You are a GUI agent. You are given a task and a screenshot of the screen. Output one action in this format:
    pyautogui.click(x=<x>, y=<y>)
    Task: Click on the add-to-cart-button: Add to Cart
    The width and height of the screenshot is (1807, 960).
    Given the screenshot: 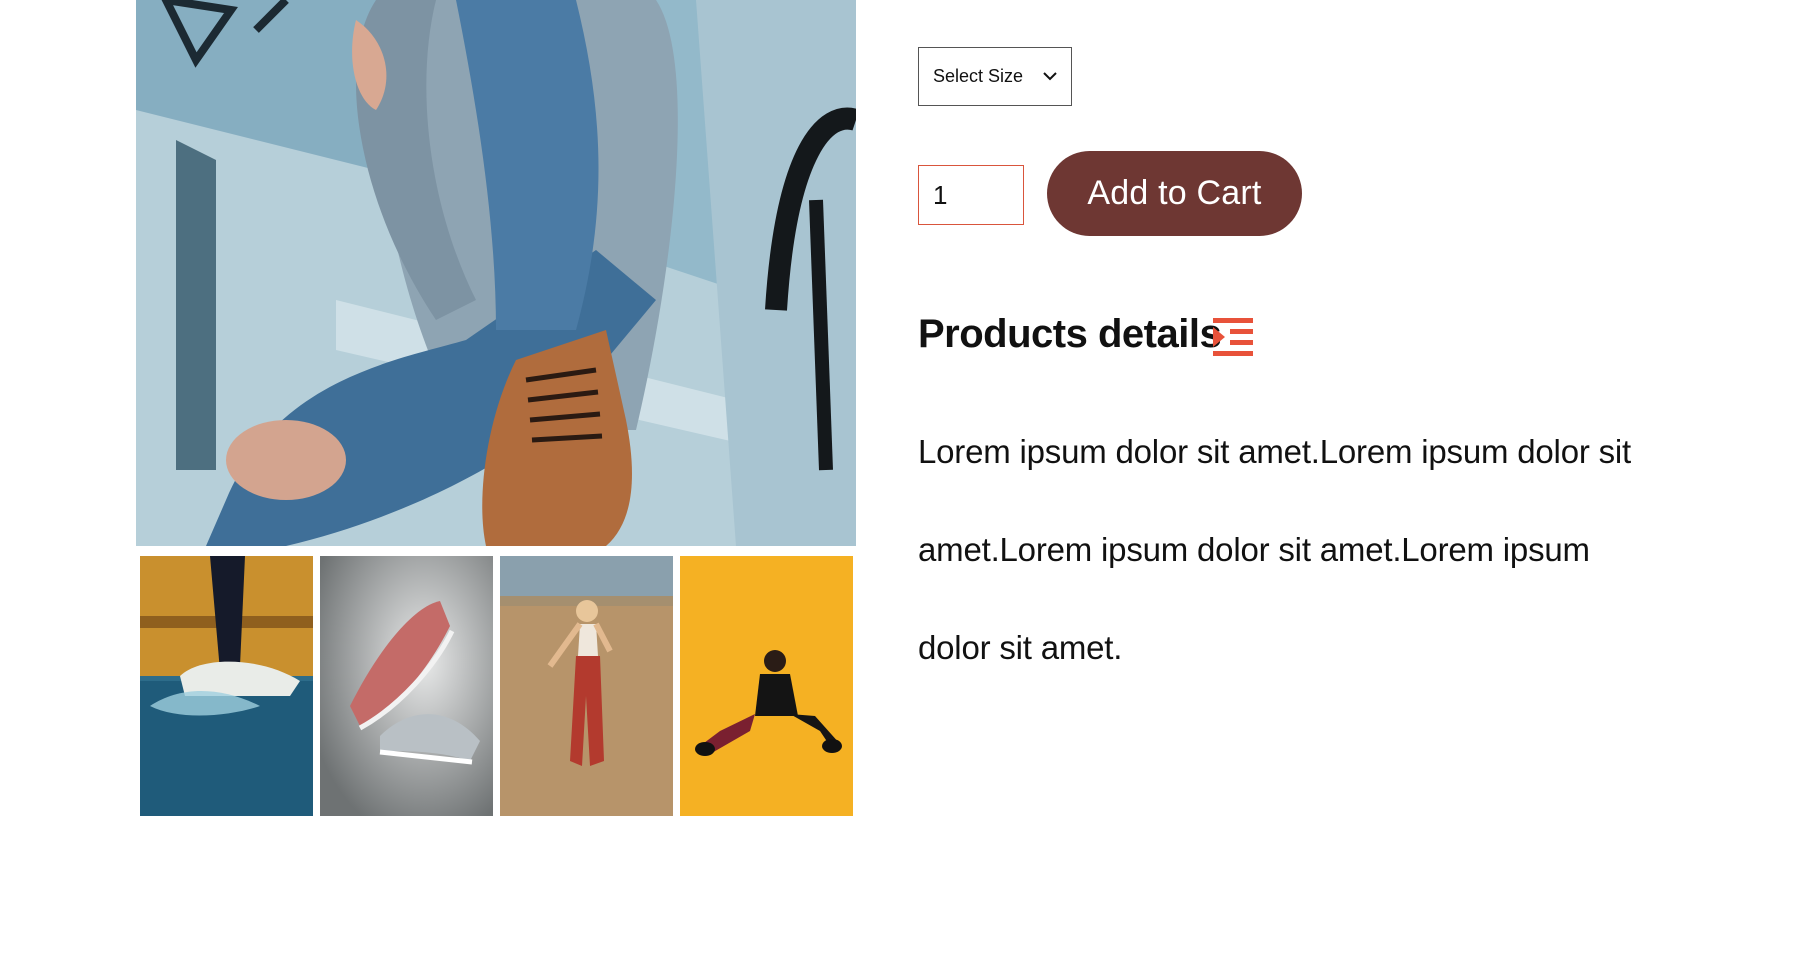 What is the action you would take?
    pyautogui.click(x=1174, y=193)
    